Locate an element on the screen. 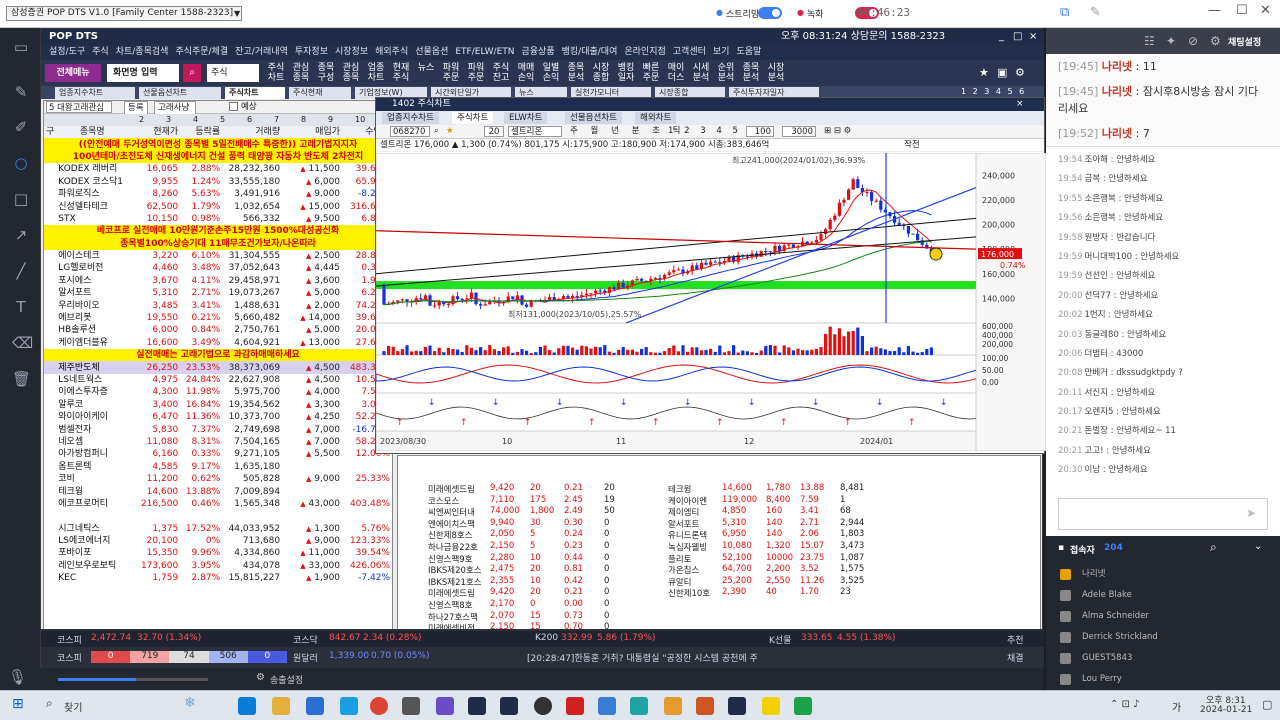 This screenshot has height=720, width=1280. all-menu-button: 전체메뉴 is located at coordinates (73, 73).